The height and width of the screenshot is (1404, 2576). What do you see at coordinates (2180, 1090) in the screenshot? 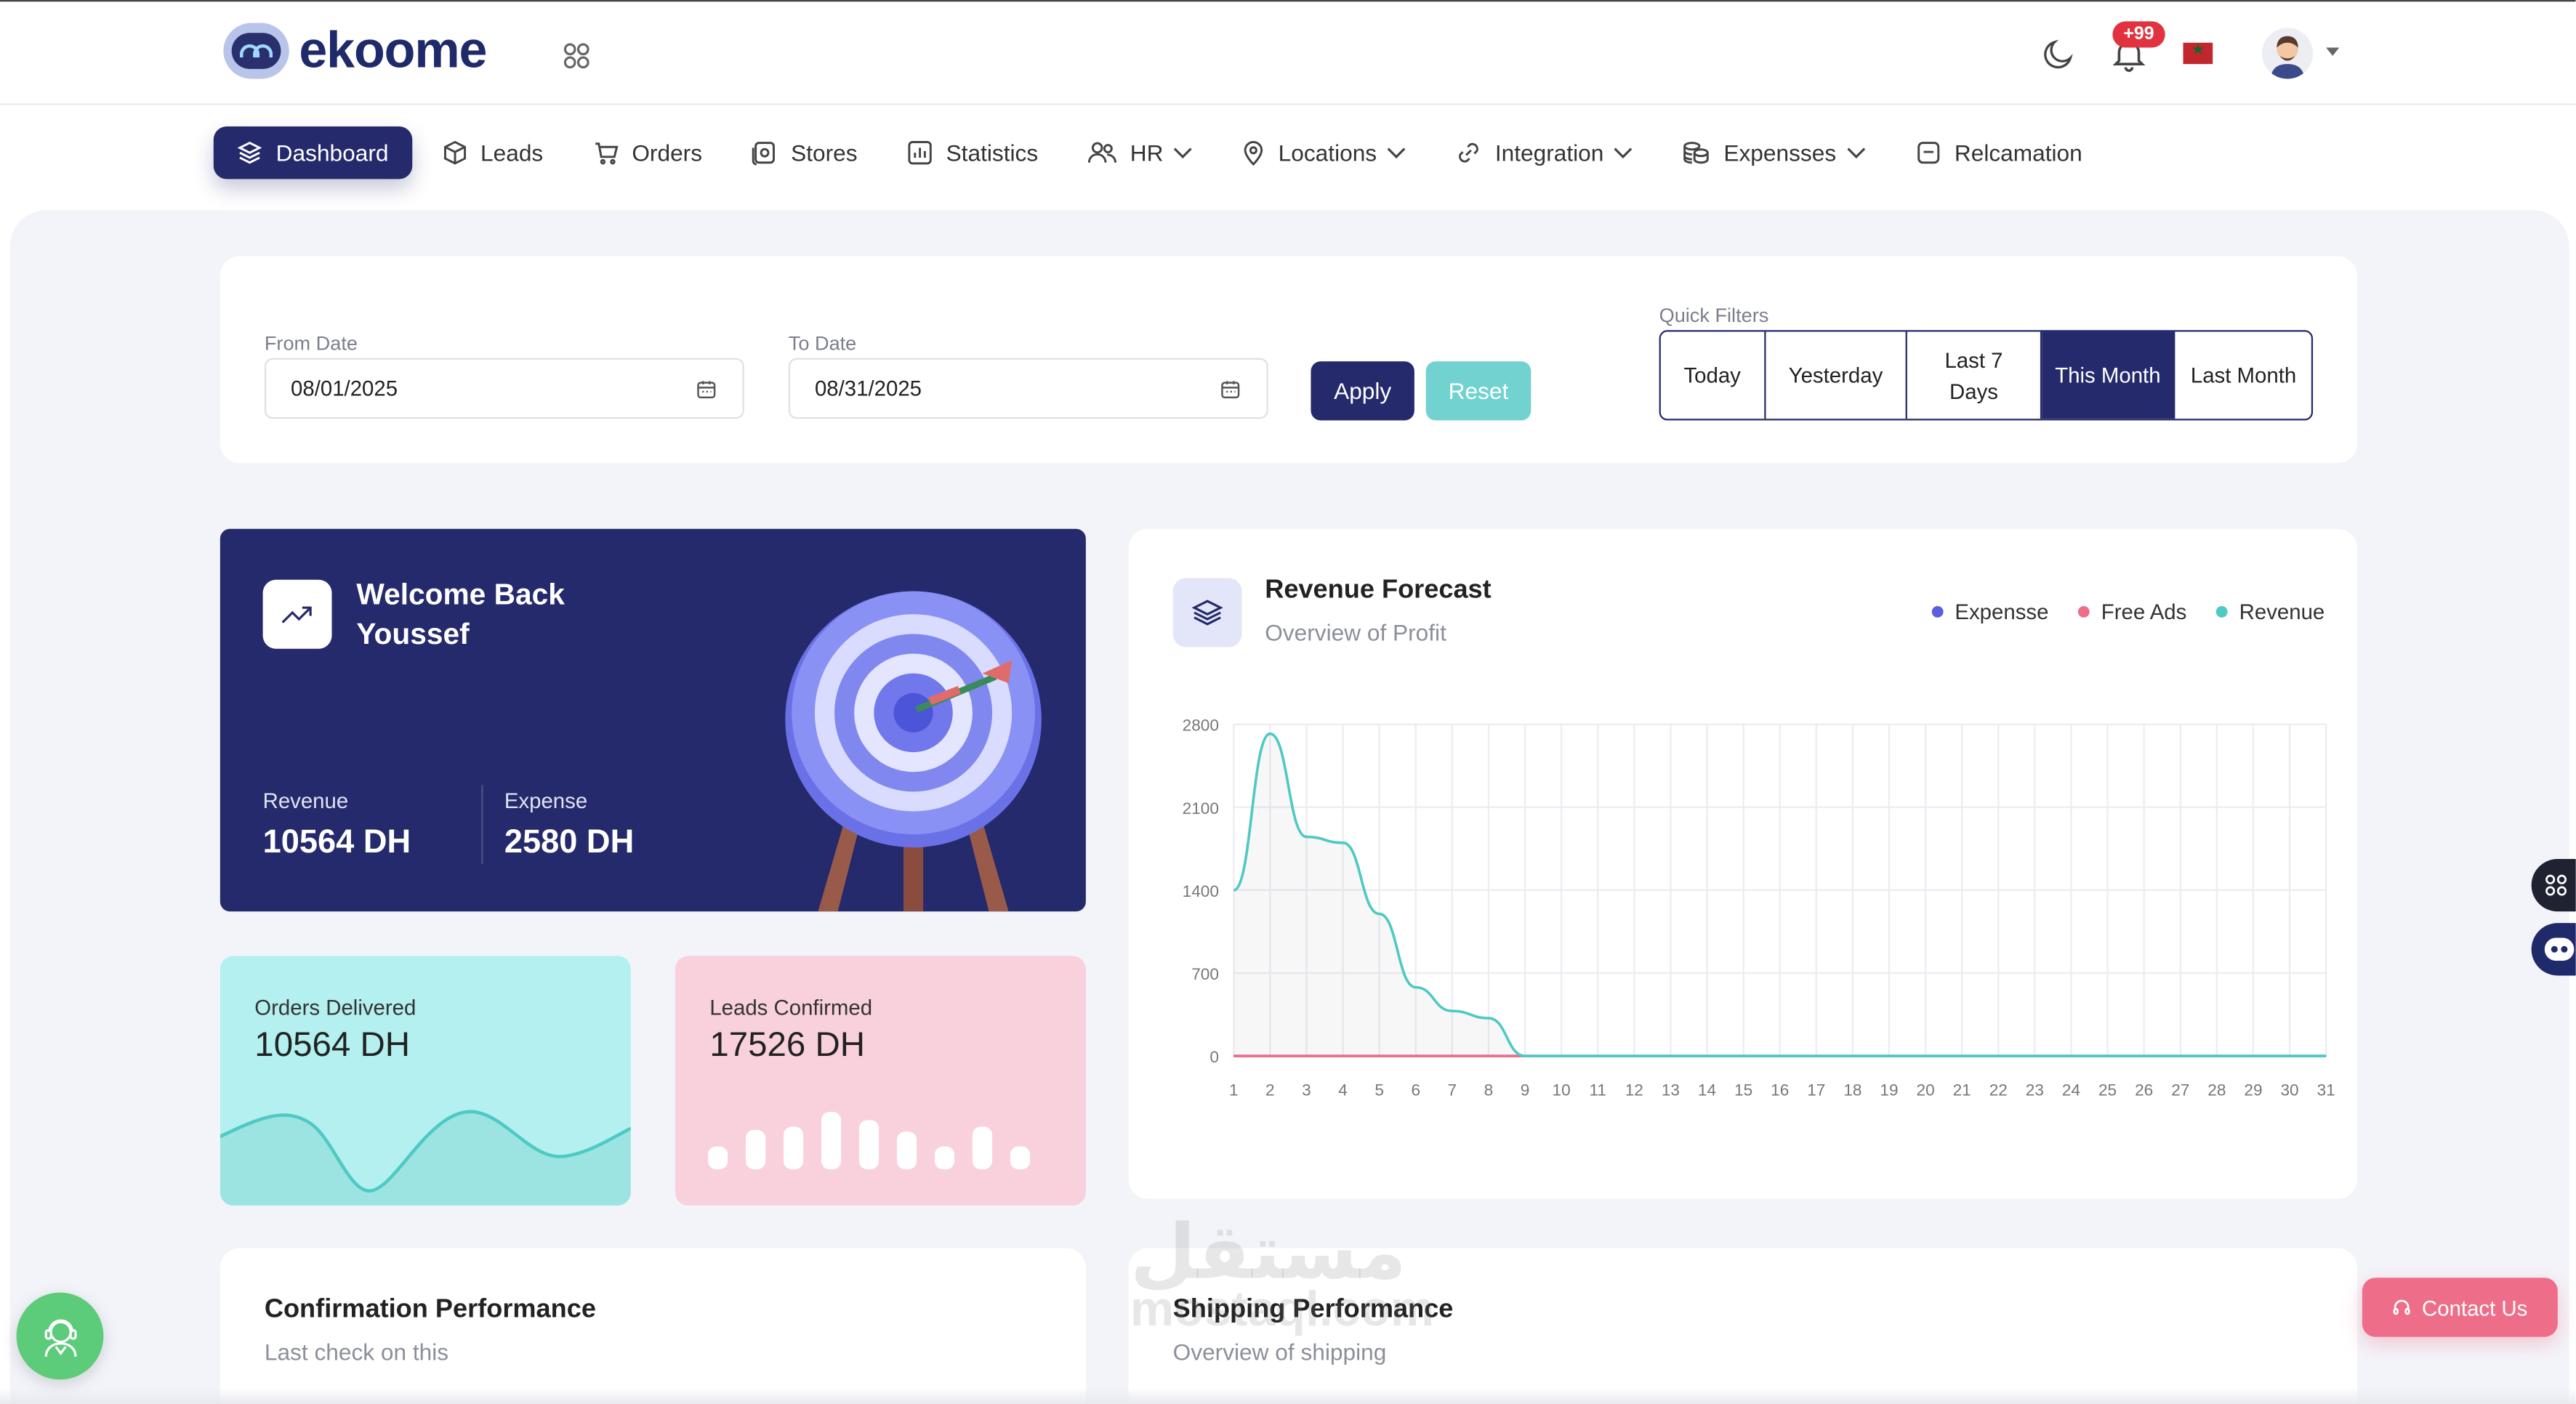
I see `x-tick-label: 27` at bounding box center [2180, 1090].